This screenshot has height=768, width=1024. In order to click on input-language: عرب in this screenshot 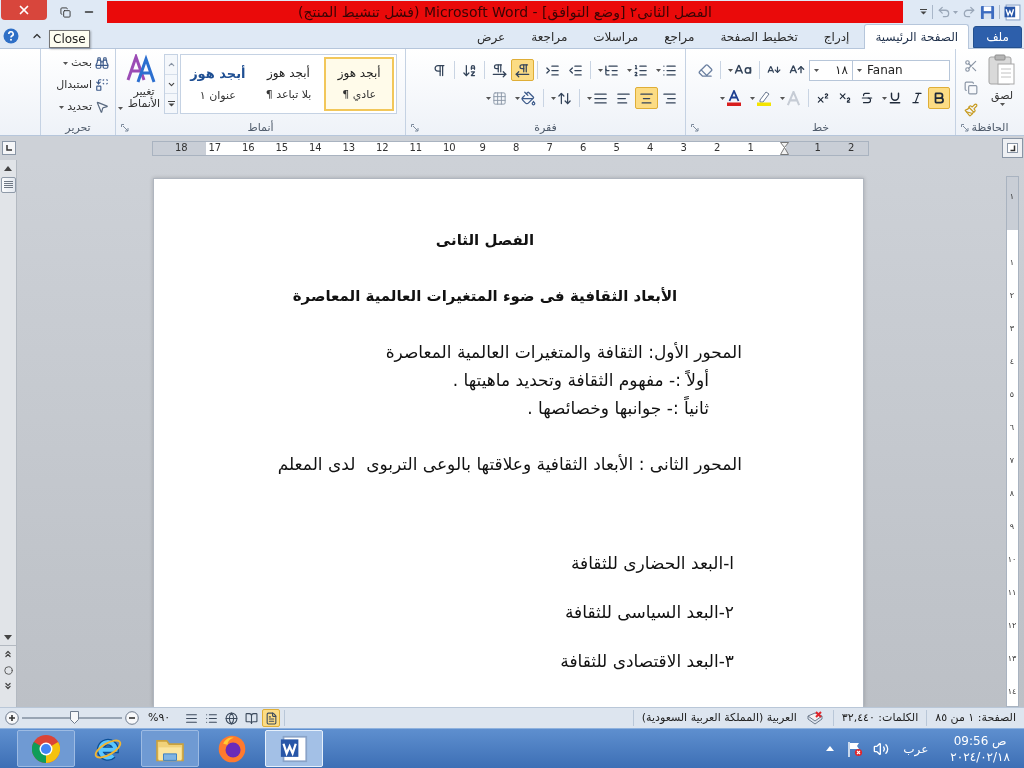, I will do `click(916, 748)`.